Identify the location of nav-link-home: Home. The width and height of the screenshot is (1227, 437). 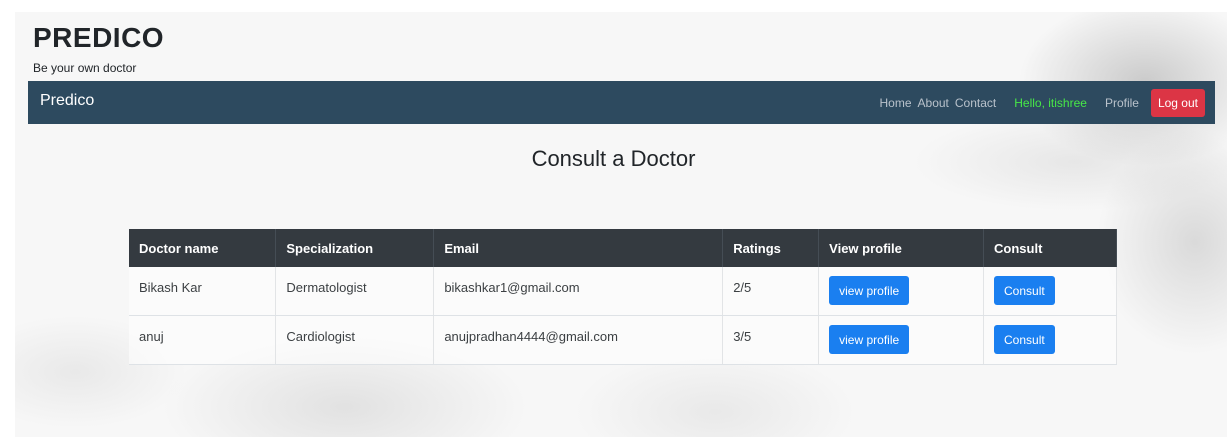
(896, 103).